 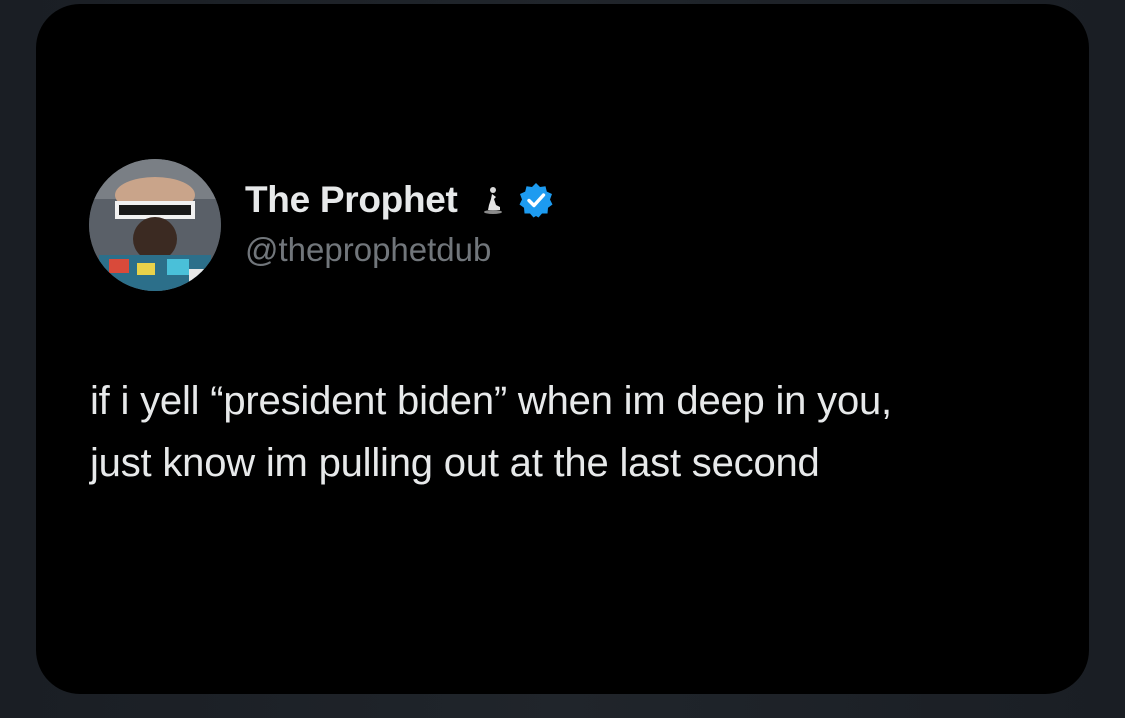 What do you see at coordinates (351, 200) in the screenshot?
I see `display-name: The Prophet` at bounding box center [351, 200].